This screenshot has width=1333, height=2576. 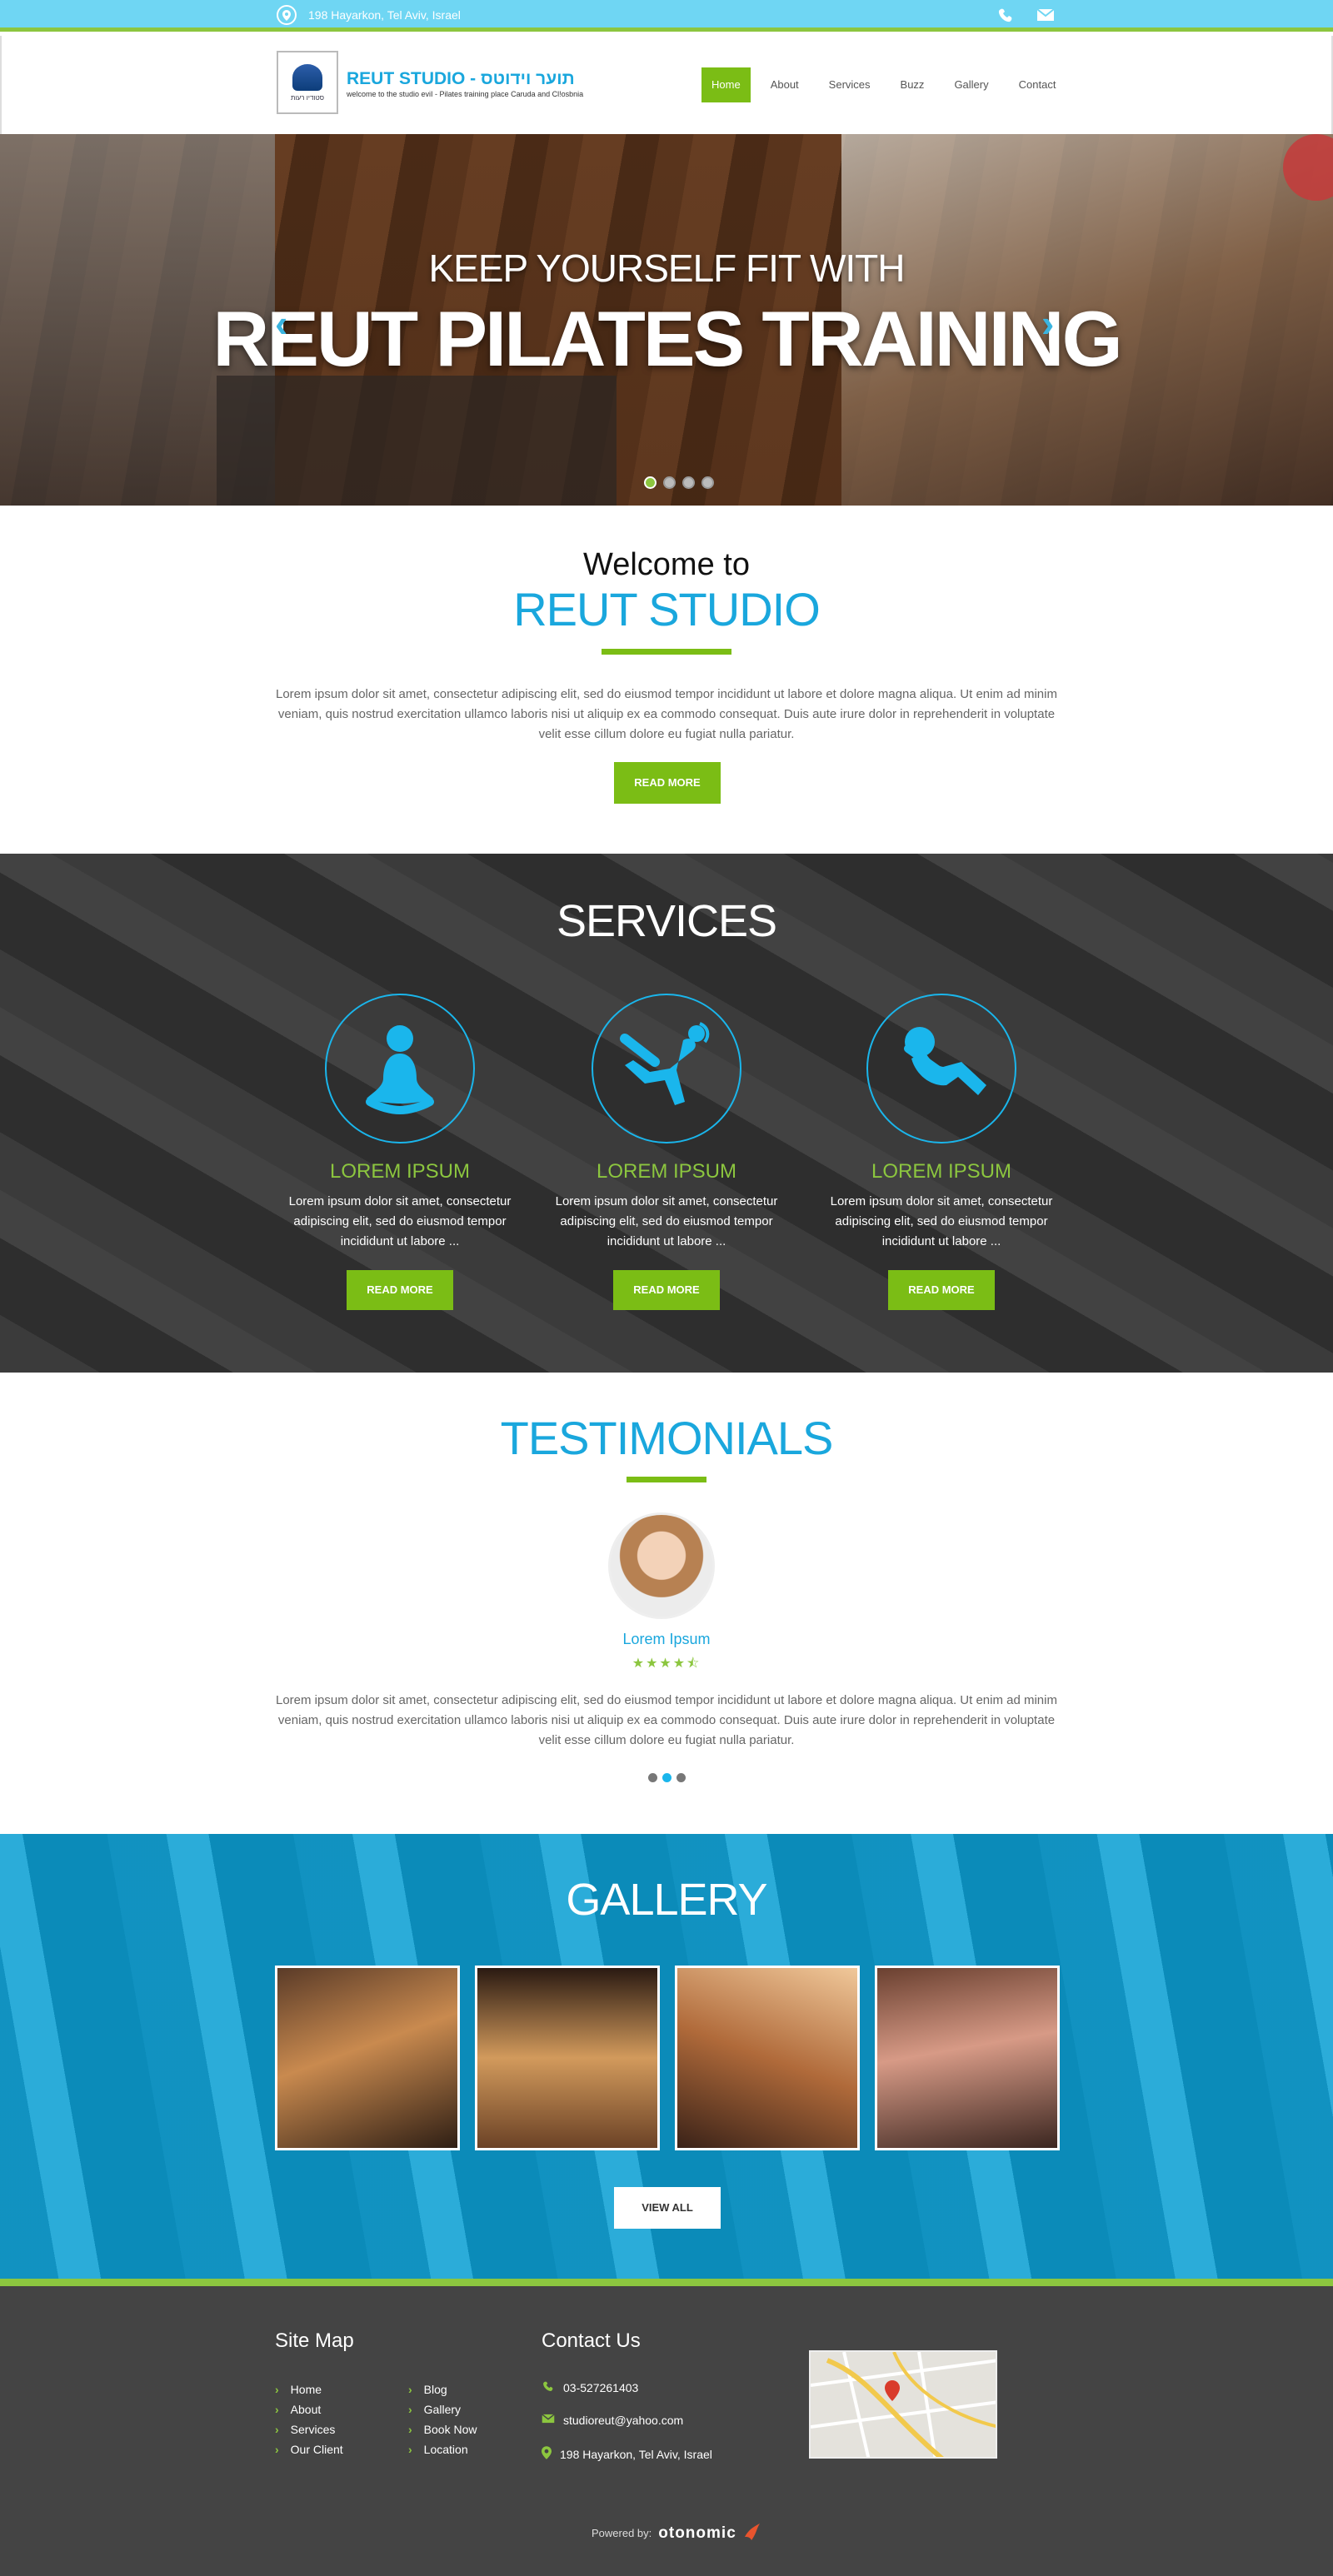 I want to click on testimonial-name: Lorem Ipsum, so click(x=666, y=1639).